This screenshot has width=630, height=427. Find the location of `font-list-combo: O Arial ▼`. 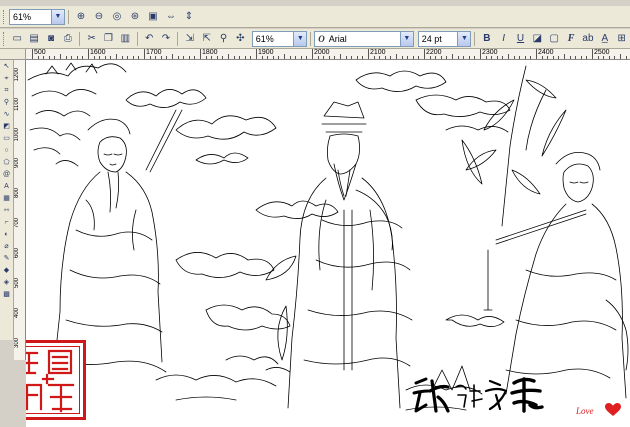

font-list-combo: O Arial ▼ is located at coordinates (364, 38).